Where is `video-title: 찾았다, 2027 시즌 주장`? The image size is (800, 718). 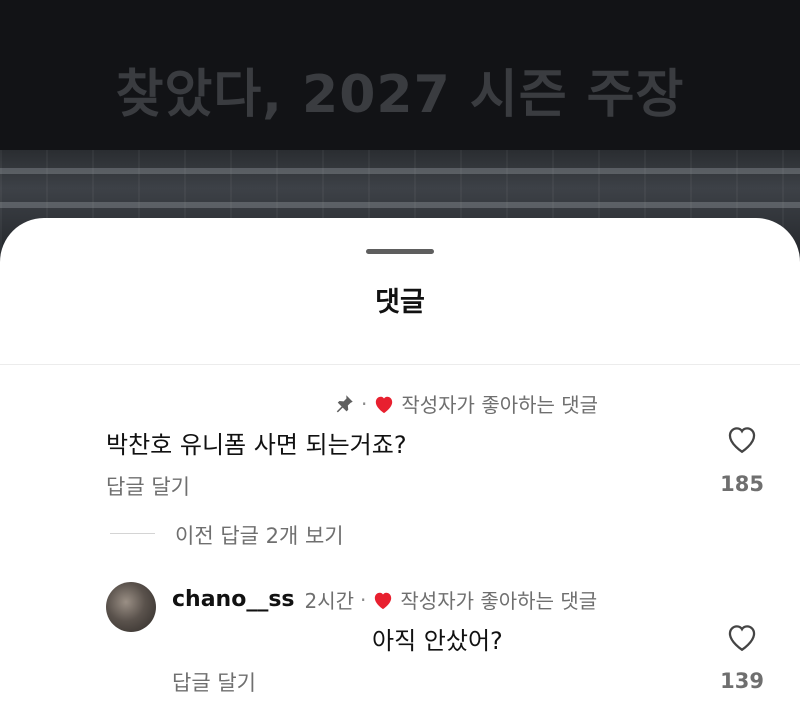
video-title: 찾았다, 2027 시즌 주장 is located at coordinates (400, 95).